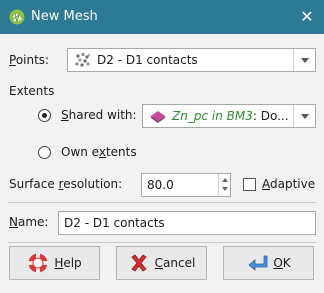 This screenshot has width=324, height=293. What do you see at coordinates (160, 185) in the screenshot?
I see `surface-resolution-value: 80.0` at bounding box center [160, 185].